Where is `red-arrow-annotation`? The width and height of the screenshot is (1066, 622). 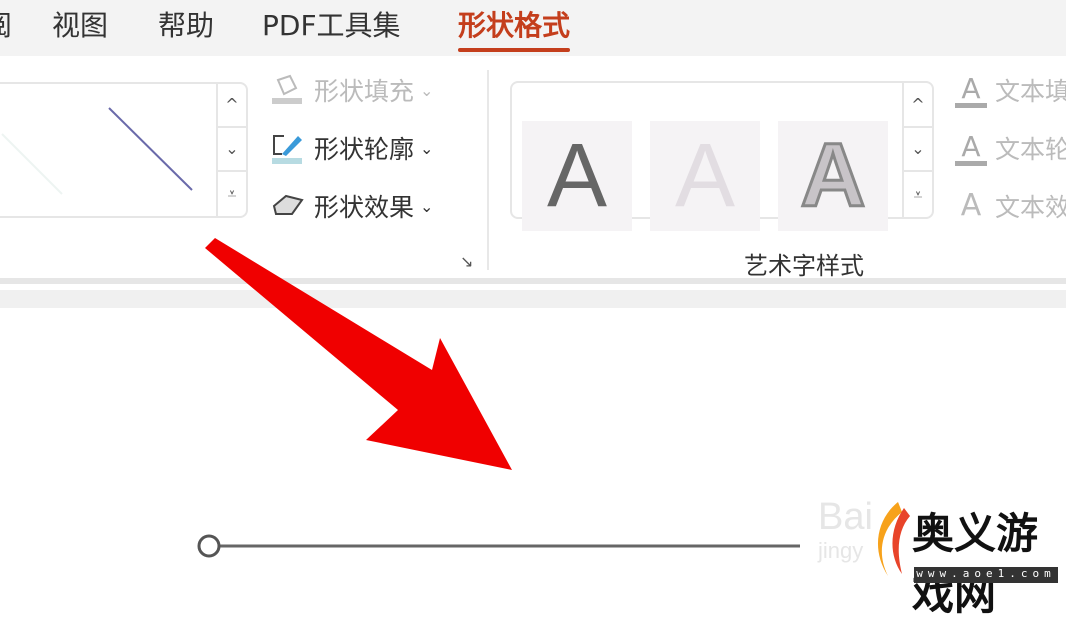
red-arrow-annotation is located at coordinates (358, 354).